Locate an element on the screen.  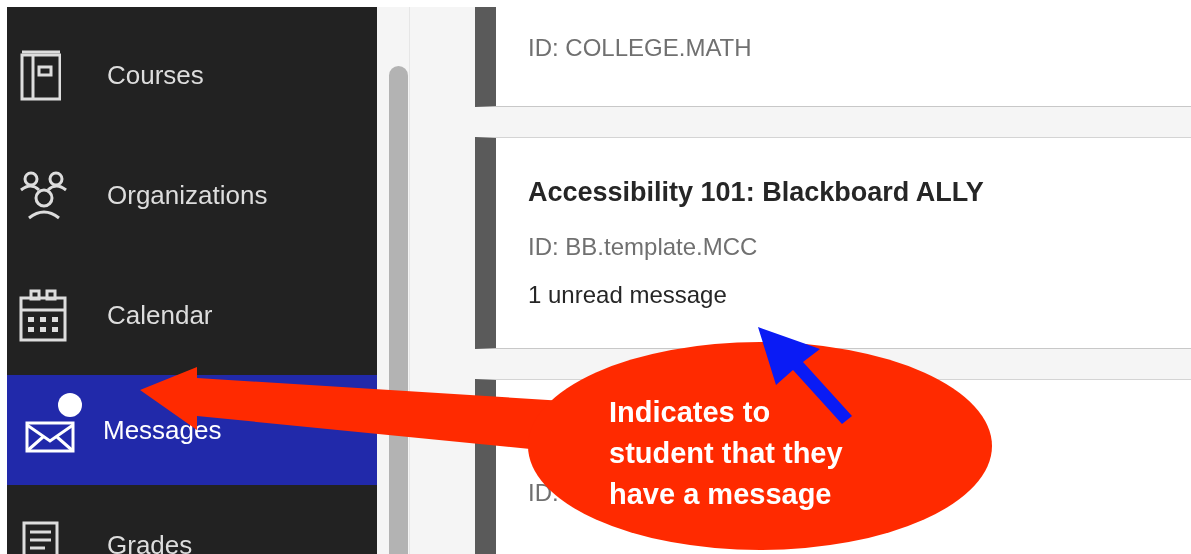
course-id: ID: BB.template.MCC is located at coordinates (643, 247).